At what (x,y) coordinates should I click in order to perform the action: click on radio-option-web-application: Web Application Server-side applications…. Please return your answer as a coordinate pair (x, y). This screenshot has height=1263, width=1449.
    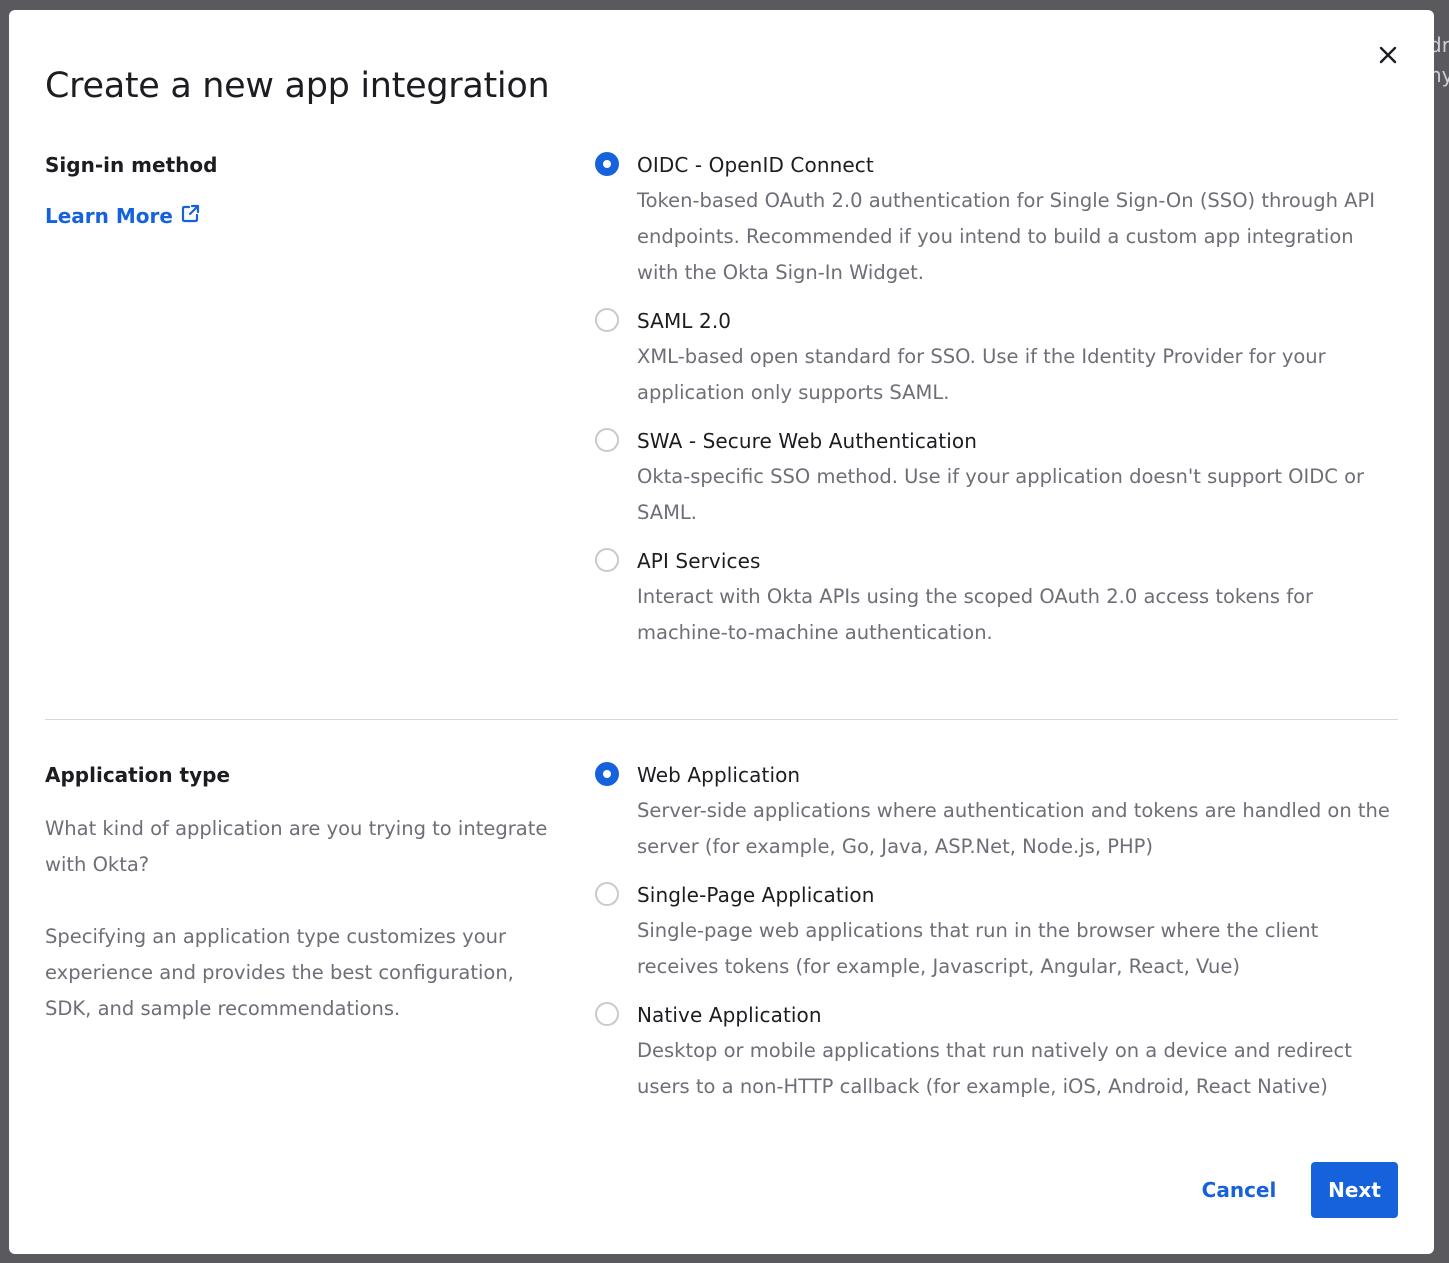
    Looking at the image, I should click on (997, 812).